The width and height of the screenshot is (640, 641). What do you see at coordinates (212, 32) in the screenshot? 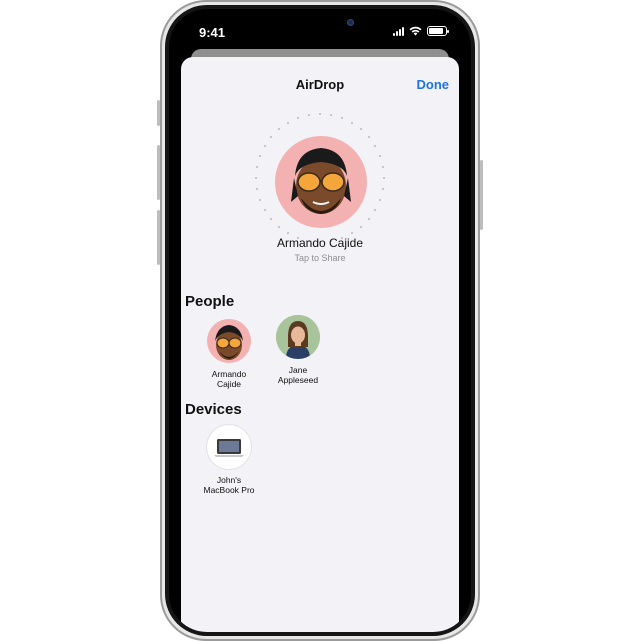
I see `status-time: 9:41` at bounding box center [212, 32].